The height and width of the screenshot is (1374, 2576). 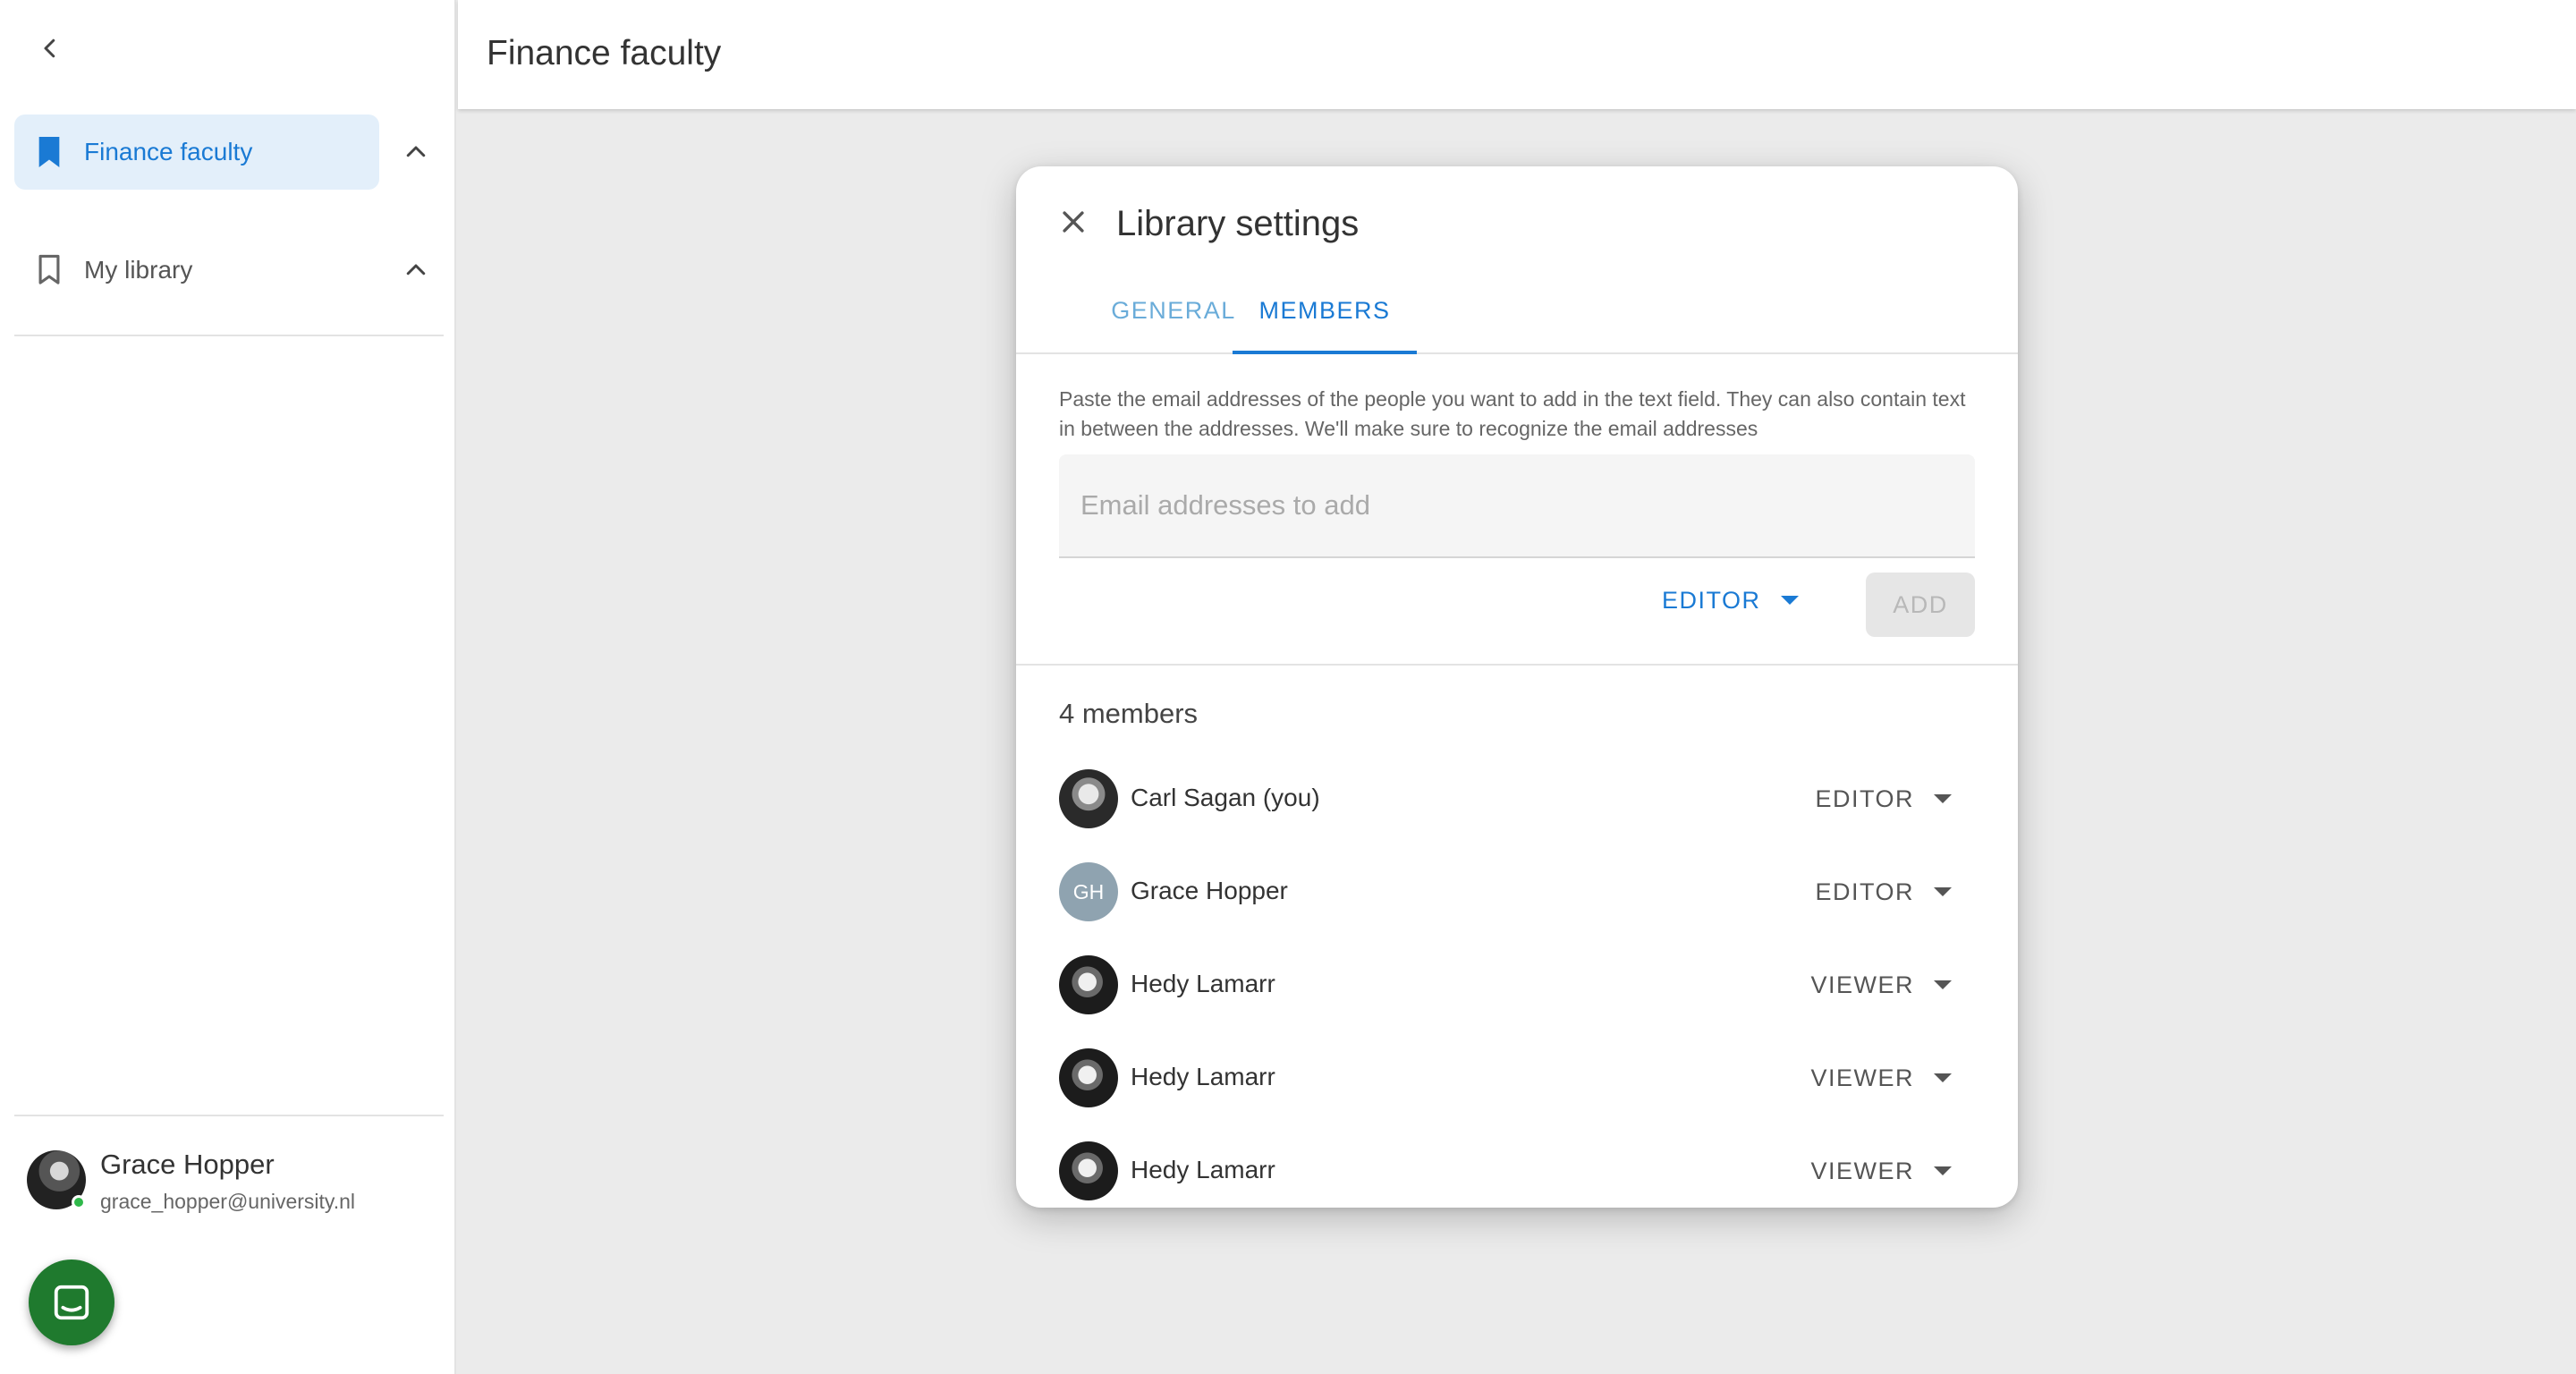 I want to click on sidebar-item-label: Finance faculty, so click(x=168, y=151).